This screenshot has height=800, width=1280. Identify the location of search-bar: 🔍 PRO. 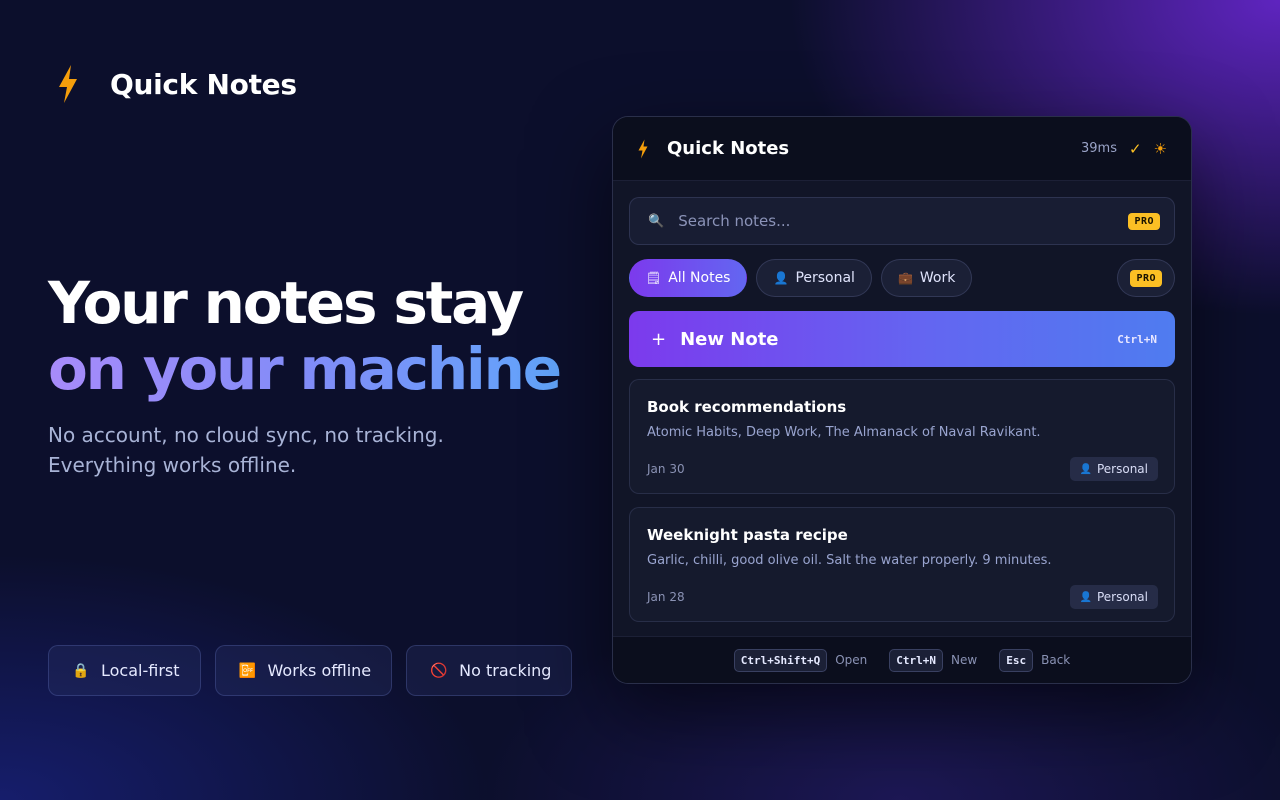
(902, 221).